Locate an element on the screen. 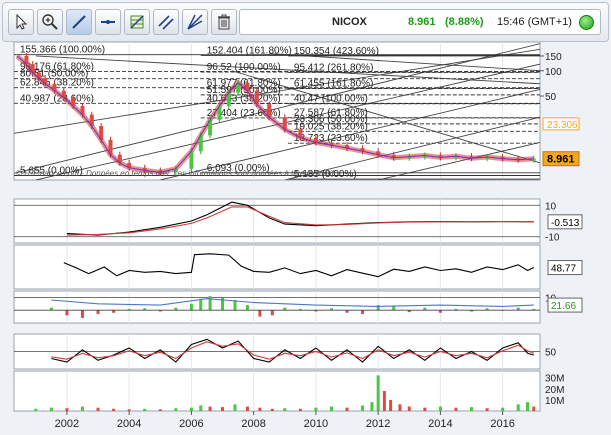  quote-time: 15:46 (GMT+1) is located at coordinates (534, 22).